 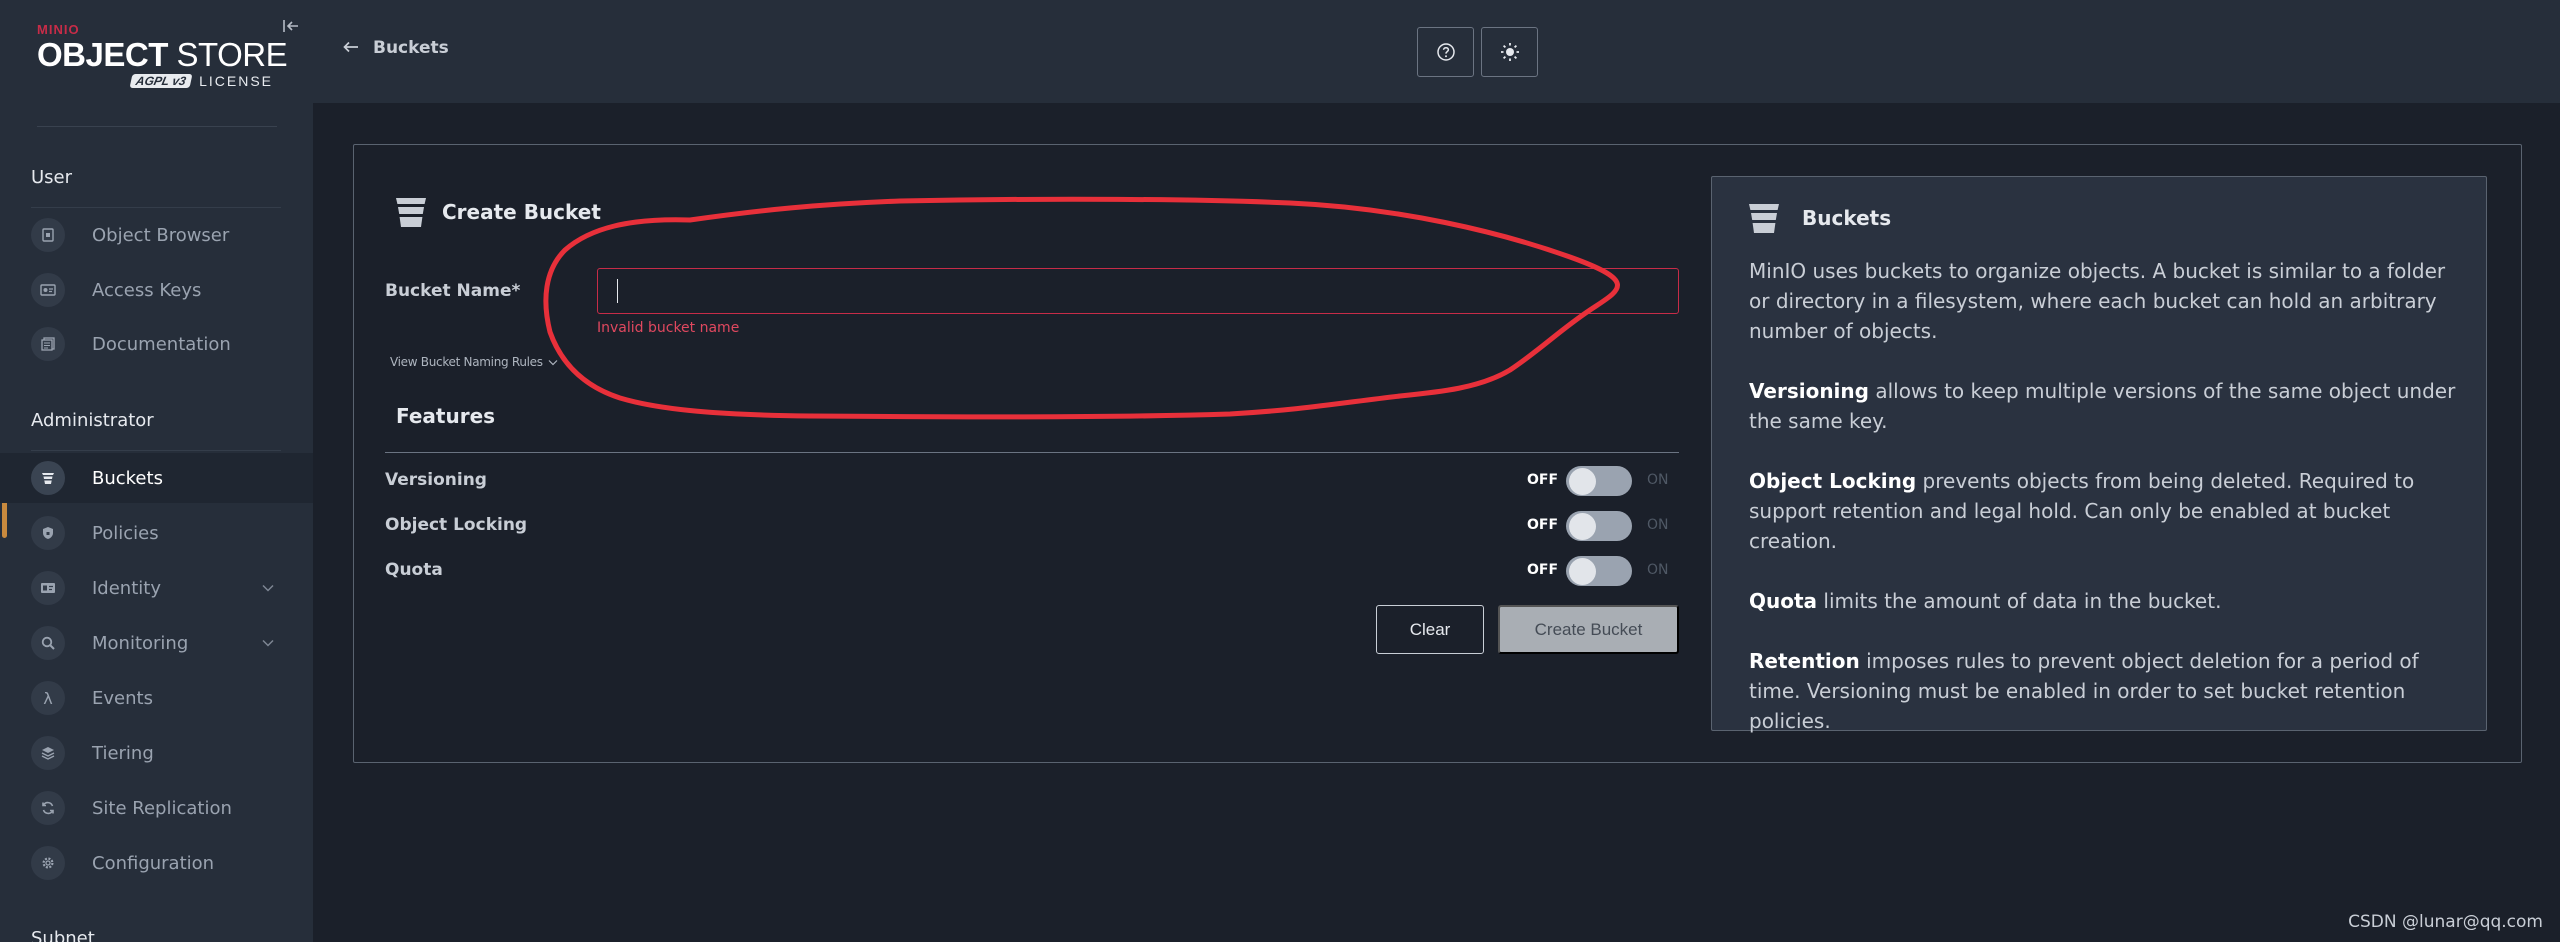 I want to click on lambda-icon: λ, so click(x=48, y=698).